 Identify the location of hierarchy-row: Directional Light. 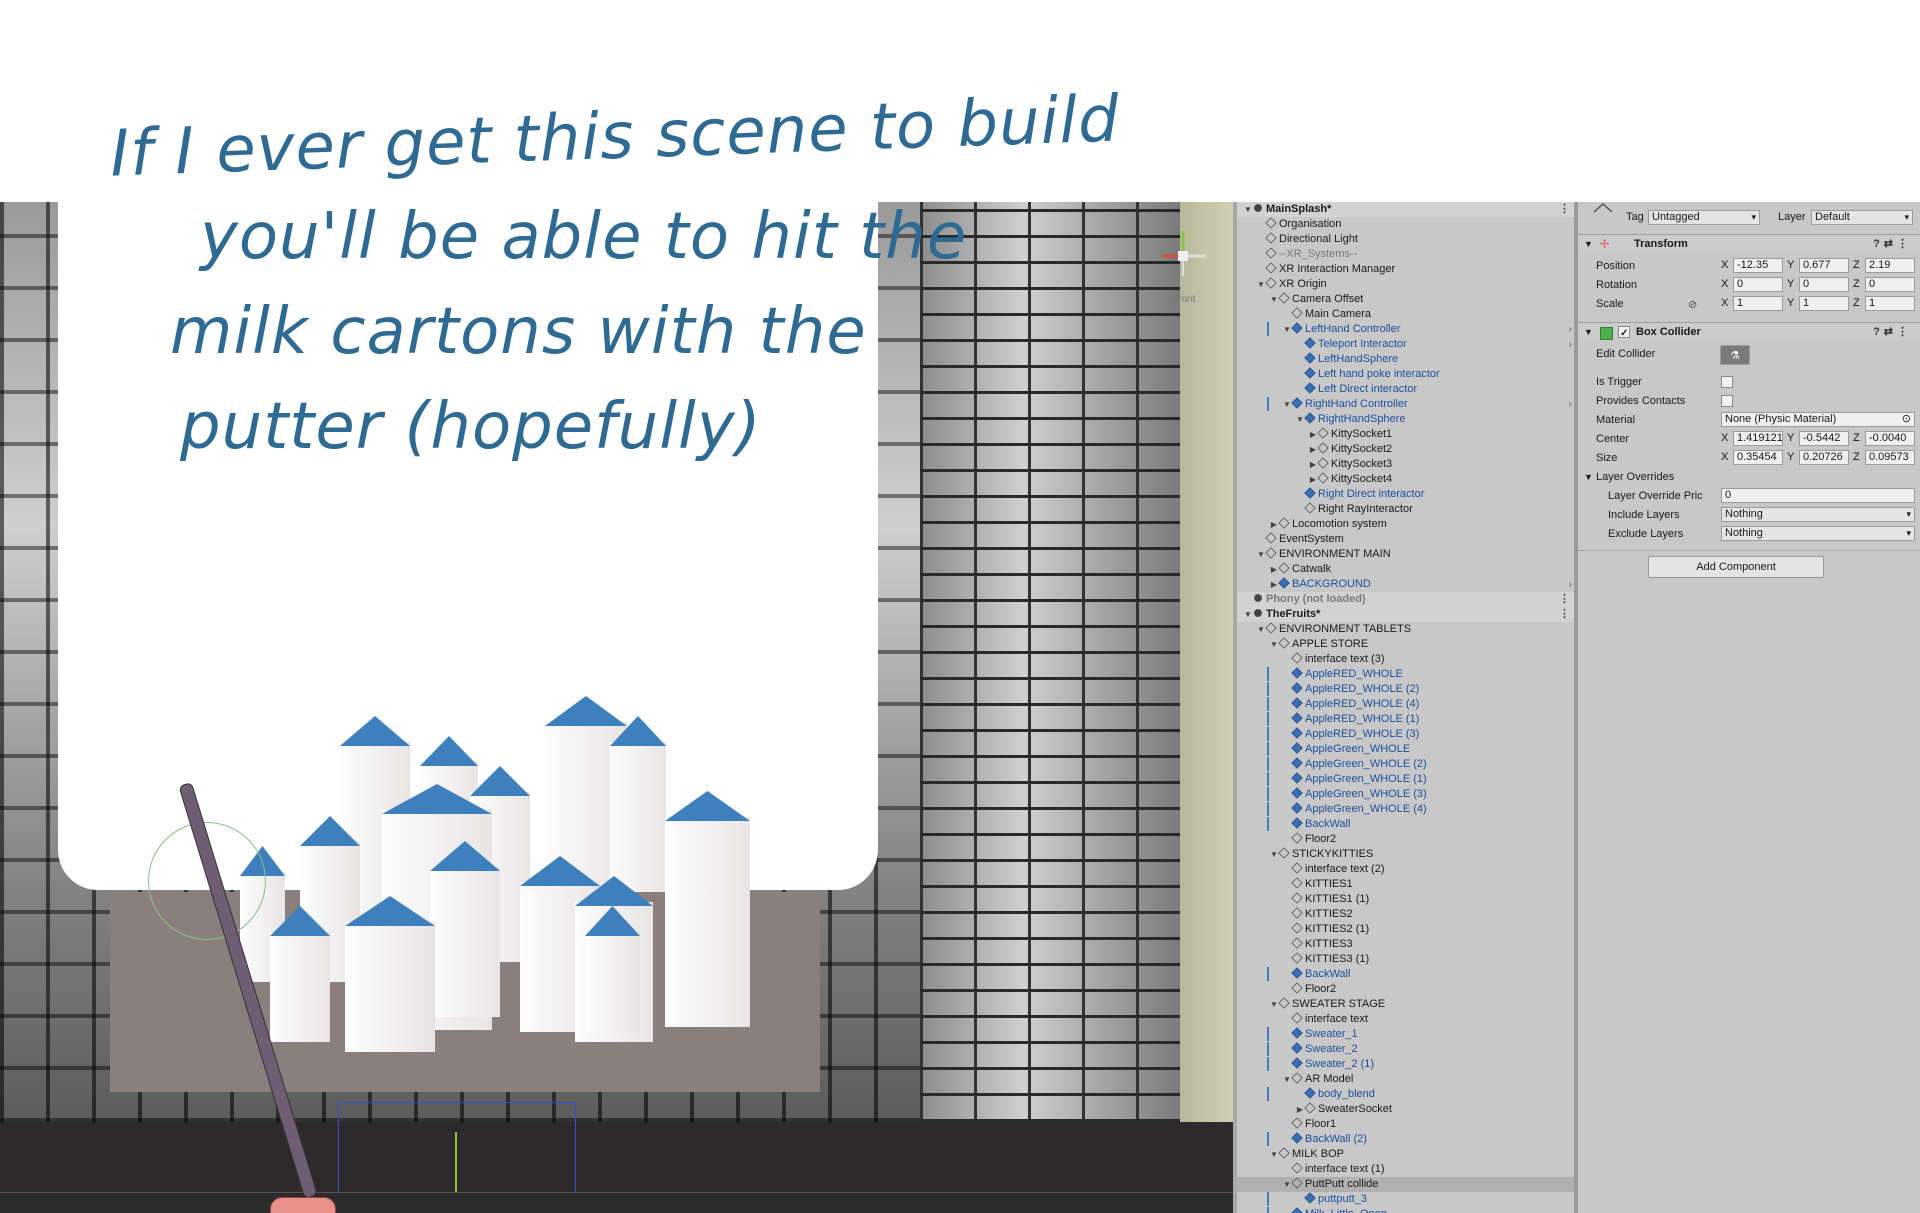
(1407, 239).